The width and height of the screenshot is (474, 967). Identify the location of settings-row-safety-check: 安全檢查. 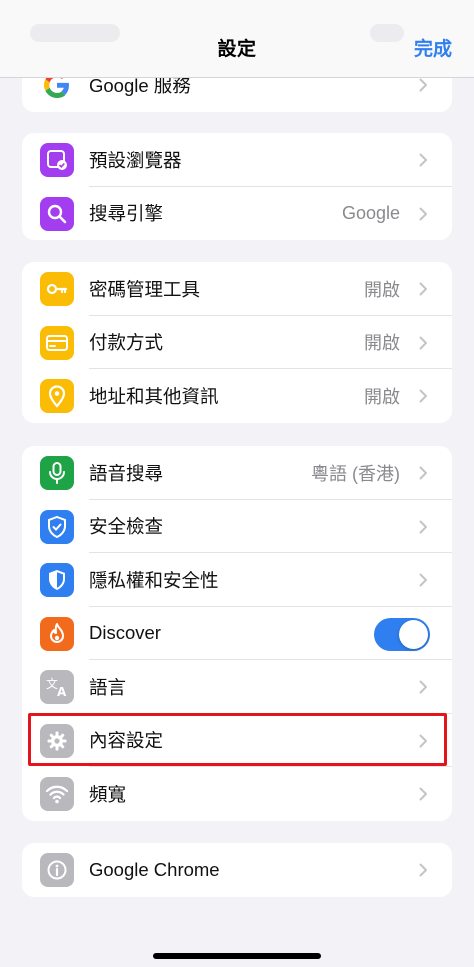
(237, 526).